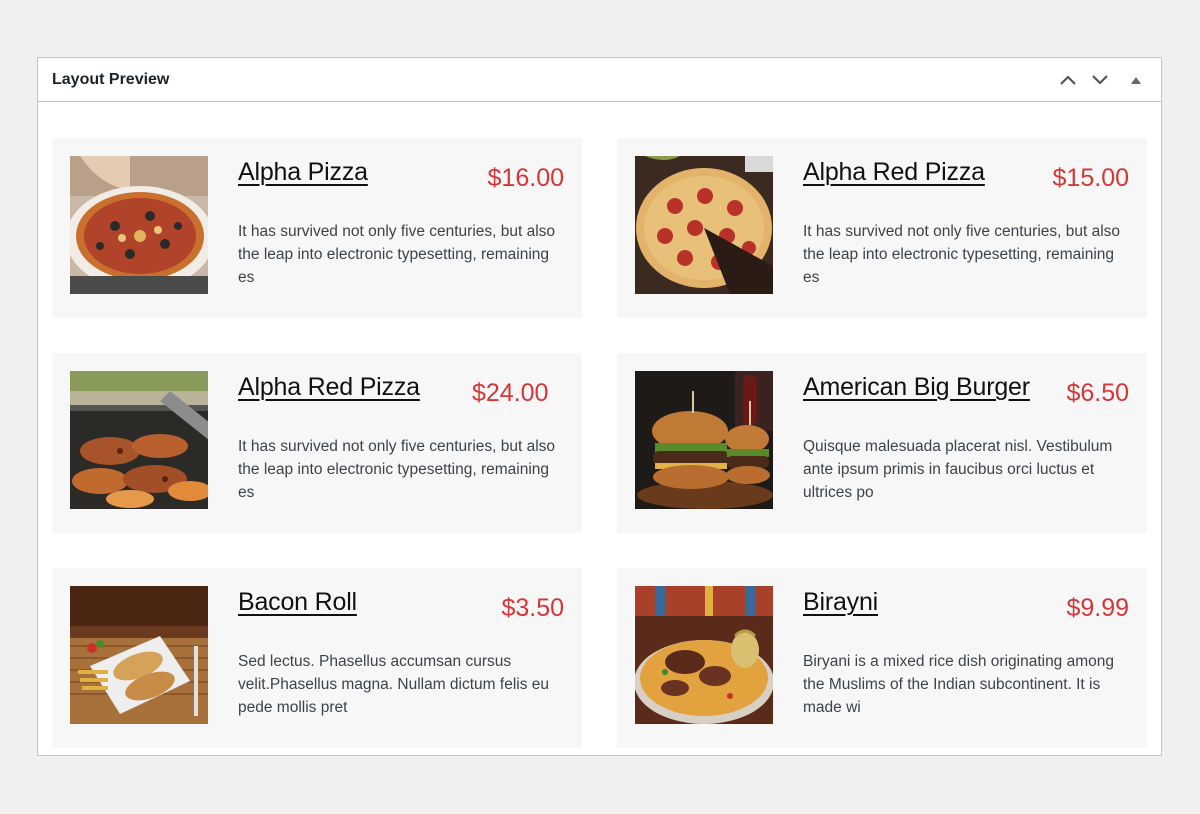 The height and width of the screenshot is (814, 1200). I want to click on item-title-link: Alpha Pizza, so click(303, 172).